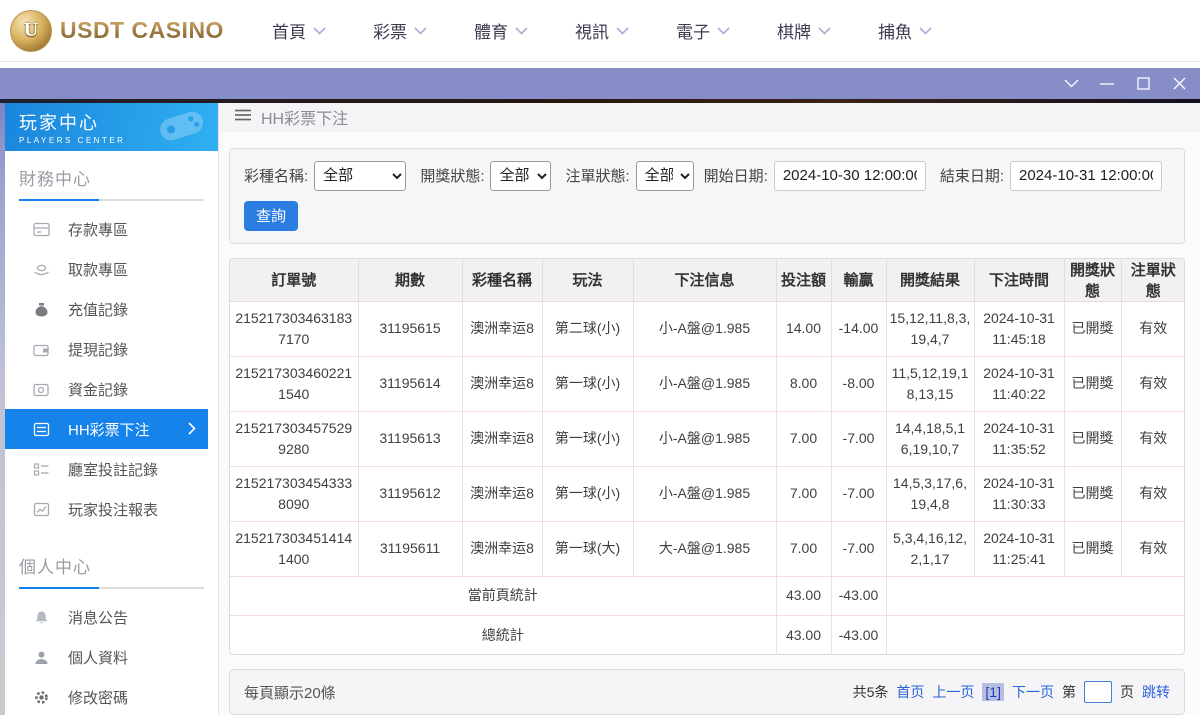 The width and height of the screenshot is (1200, 715). Describe the element at coordinates (905, 30) in the screenshot. I see `nav-item-fishing: 捕魚` at that location.